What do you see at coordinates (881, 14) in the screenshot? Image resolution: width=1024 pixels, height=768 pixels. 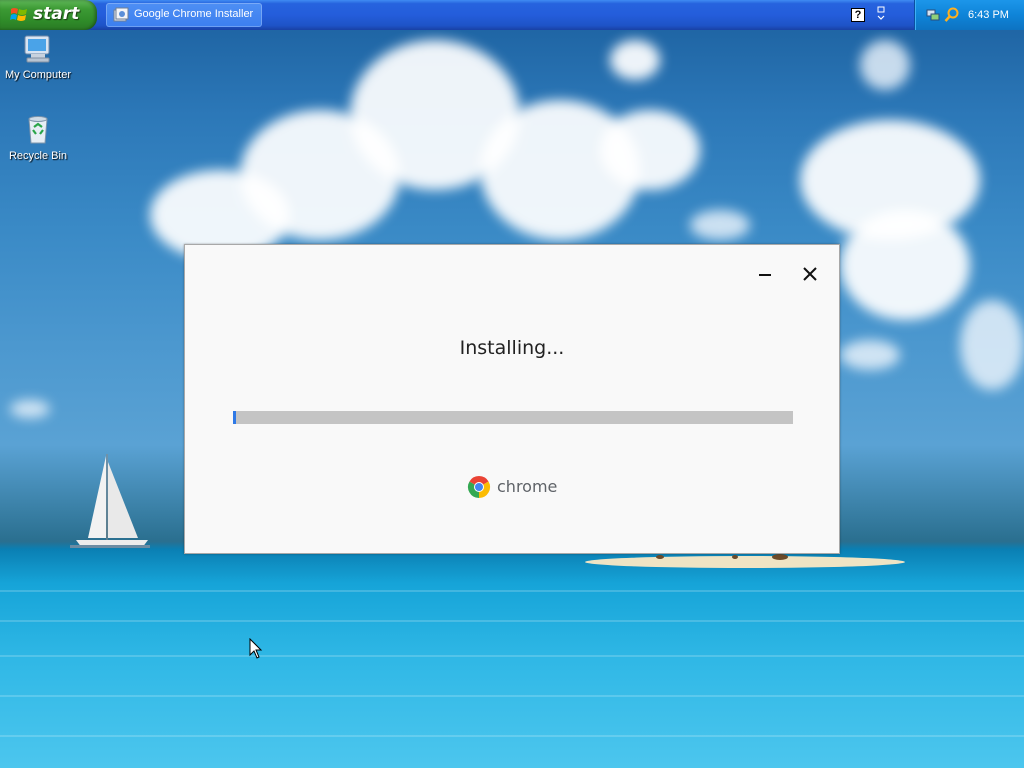 I see `taskbar-arrows-icon` at bounding box center [881, 14].